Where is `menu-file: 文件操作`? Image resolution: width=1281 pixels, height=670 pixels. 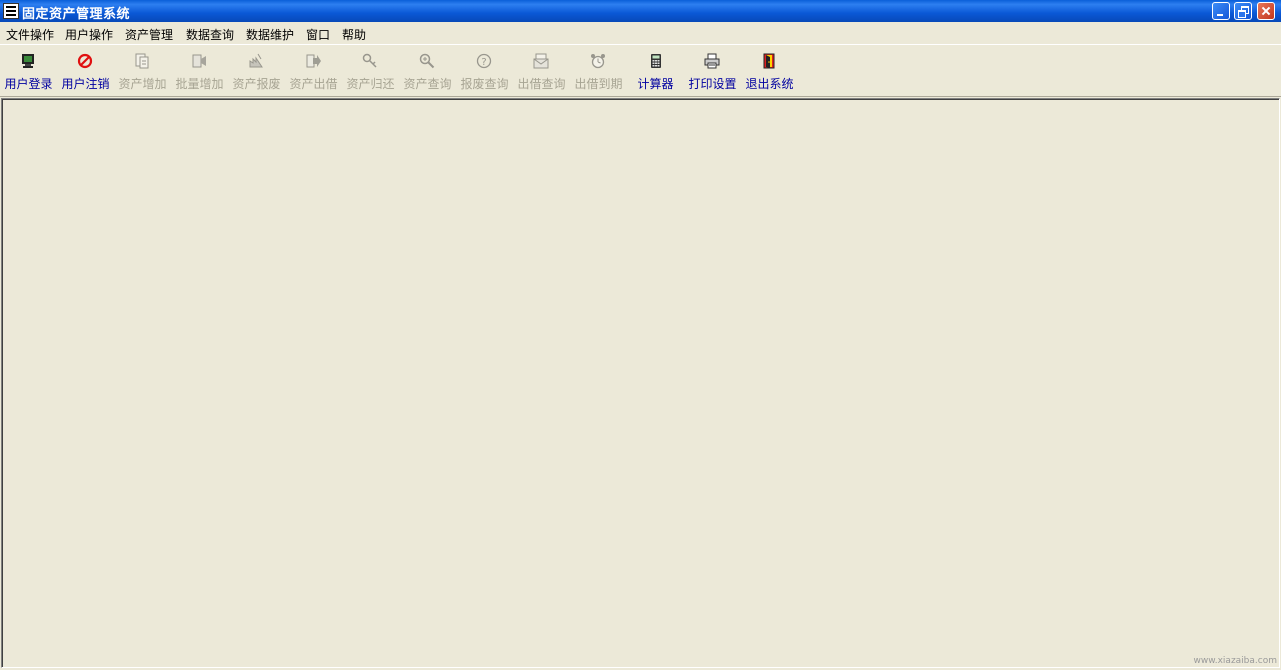 menu-file: 文件操作 is located at coordinates (30, 34).